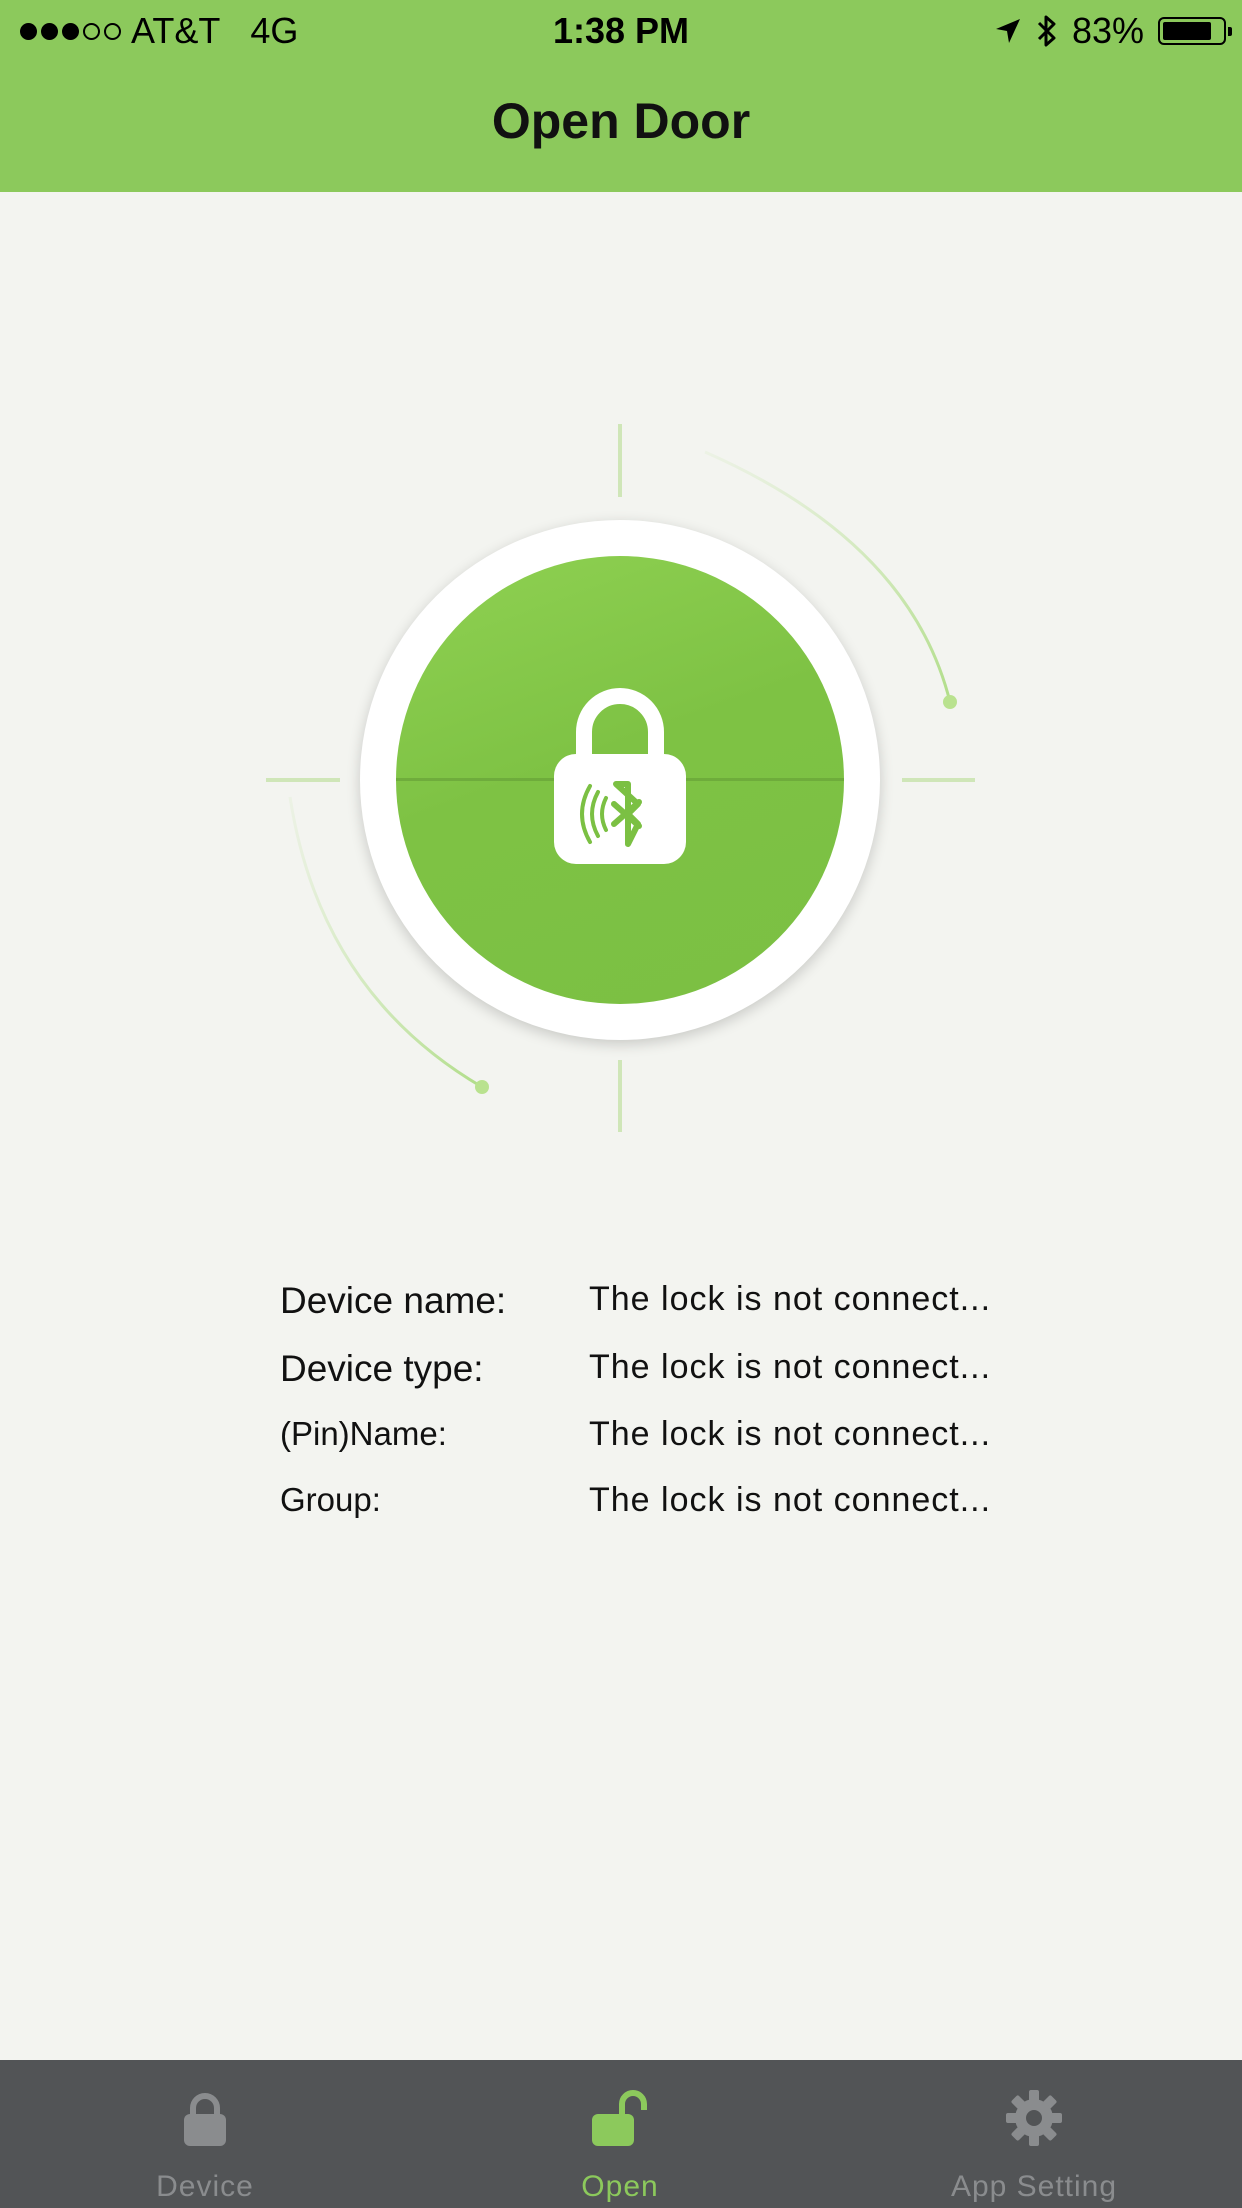 This screenshot has height=2208, width=1242. Describe the element at coordinates (393, 1300) in the screenshot. I see `device-name-label: Device name:` at that location.